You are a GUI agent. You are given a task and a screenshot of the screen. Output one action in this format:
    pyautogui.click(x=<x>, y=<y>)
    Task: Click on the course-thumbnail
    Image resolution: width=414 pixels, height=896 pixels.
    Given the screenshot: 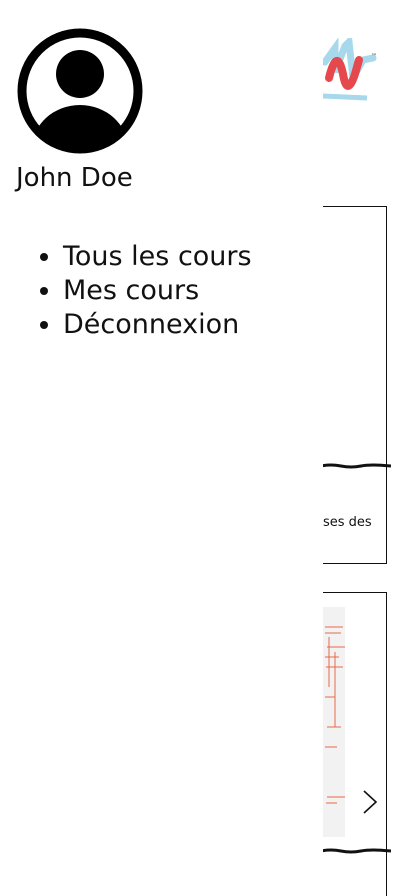 What is the action you would take?
    pyautogui.click(x=334, y=722)
    